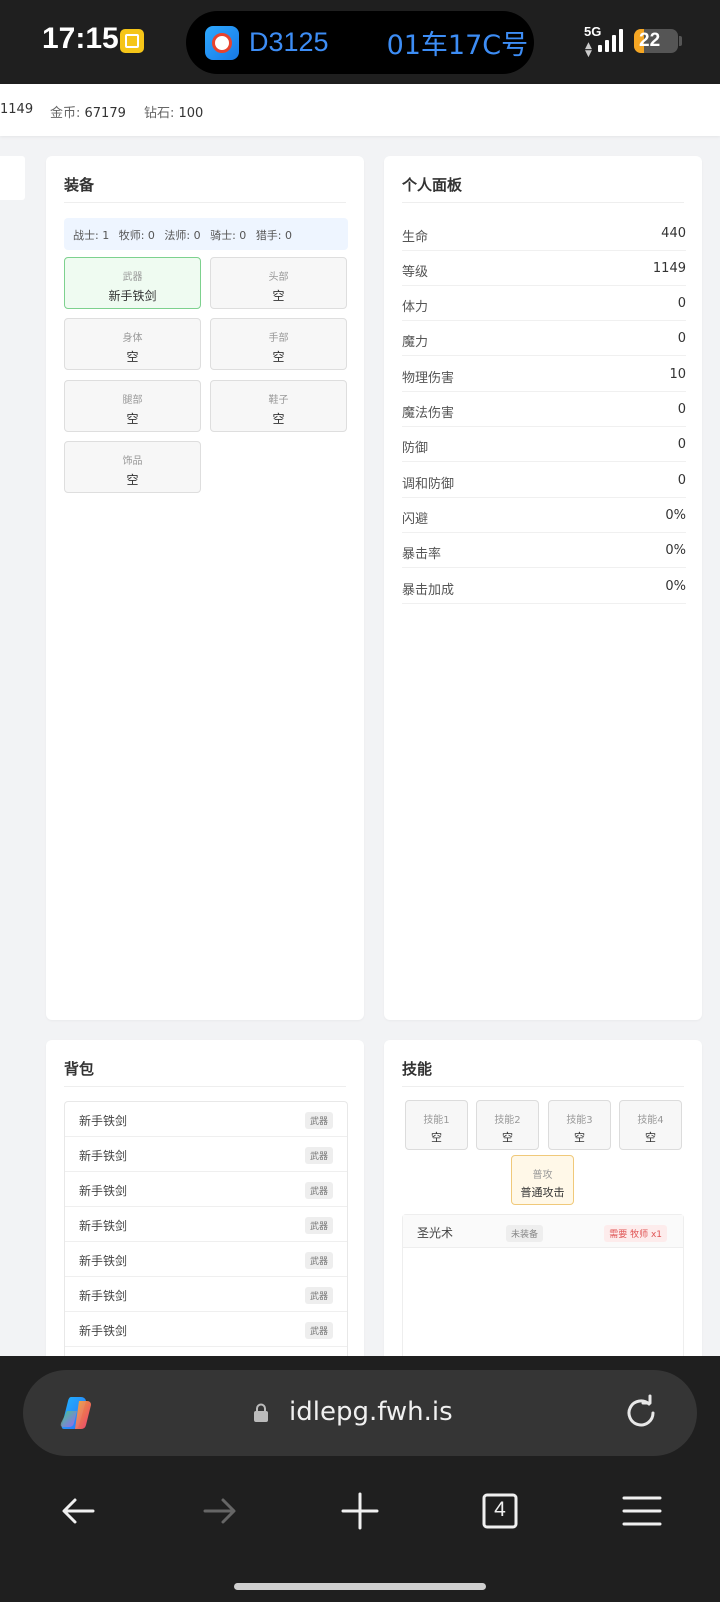 The height and width of the screenshot is (1602, 720). Describe the element at coordinates (274, 235) in the screenshot. I see `job-count-hunter: 猎手: 0` at that location.